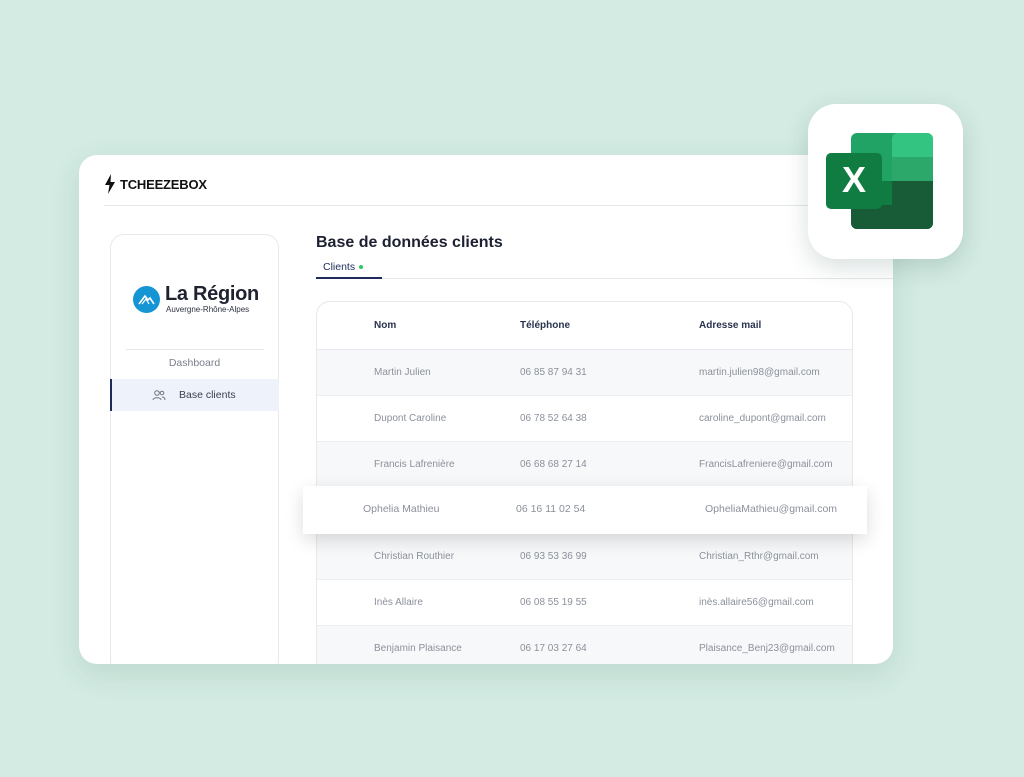 The image size is (1024, 777). I want to click on cell-phone: 06 93 53 36 99, so click(553, 556).